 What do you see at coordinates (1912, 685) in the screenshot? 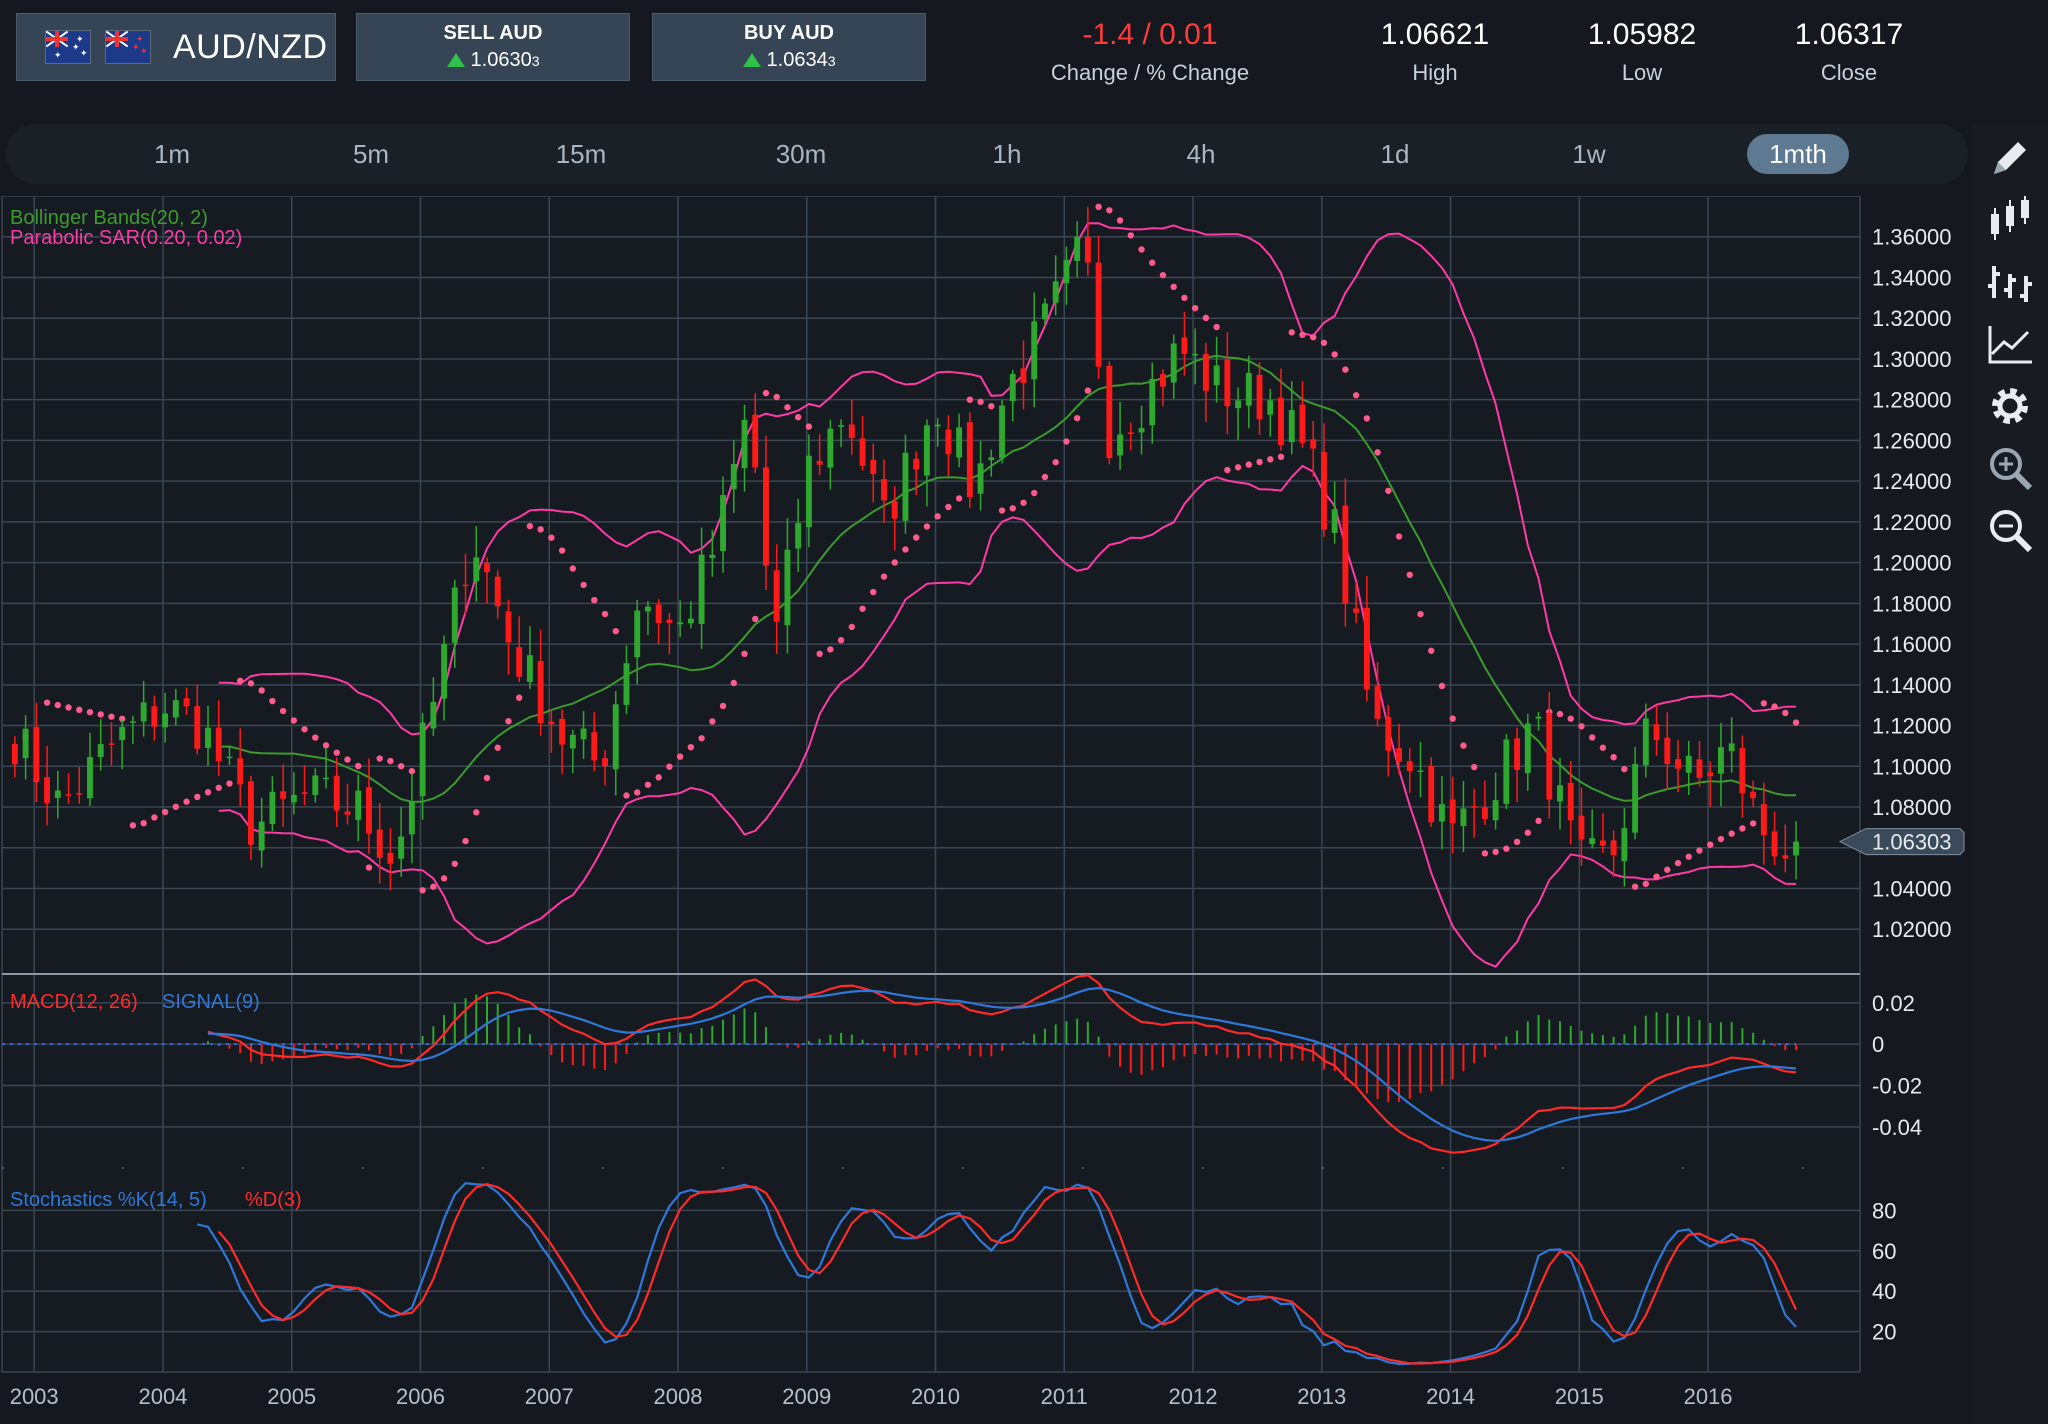
I see `price-tick-label: 1.14000` at bounding box center [1912, 685].